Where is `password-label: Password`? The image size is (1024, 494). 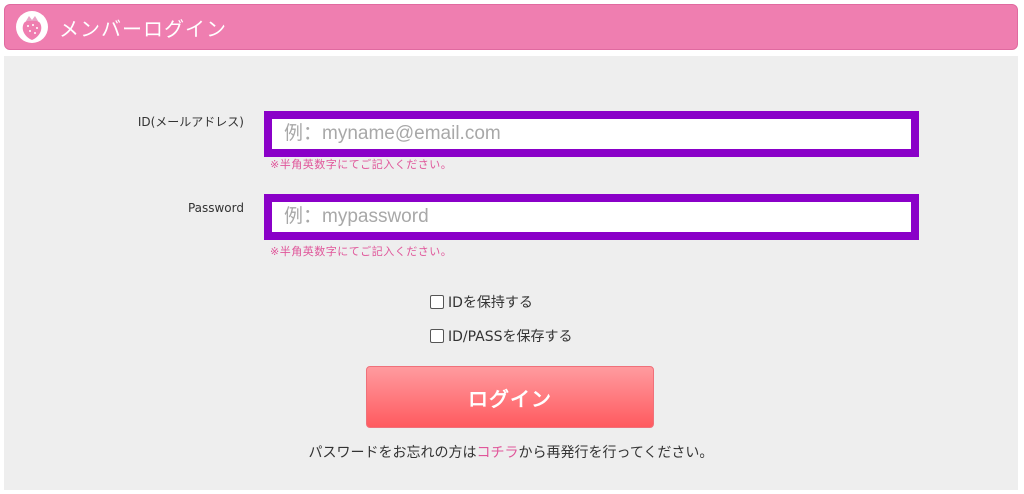 password-label: Password is located at coordinates (215, 208).